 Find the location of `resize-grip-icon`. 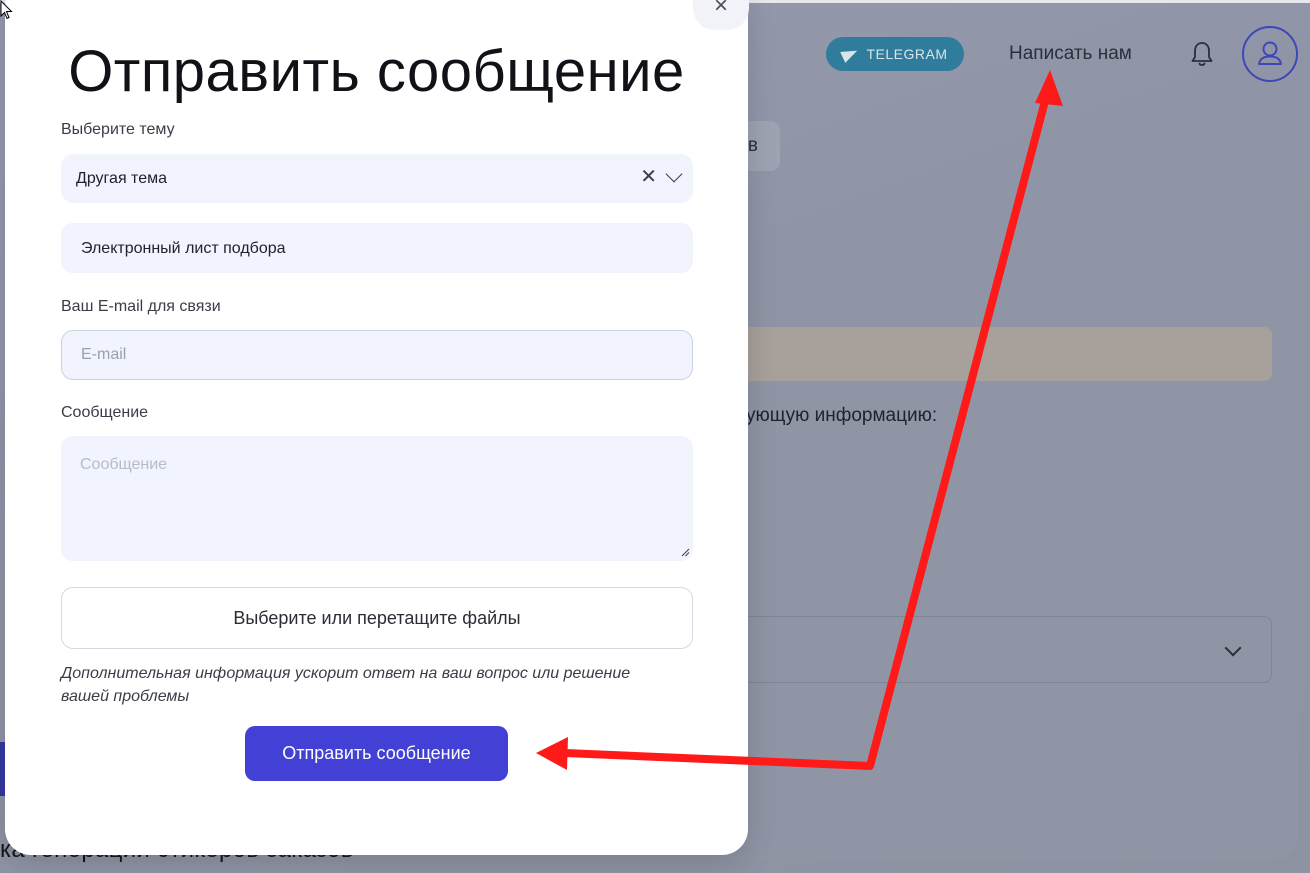

resize-grip-icon is located at coordinates (685, 552).